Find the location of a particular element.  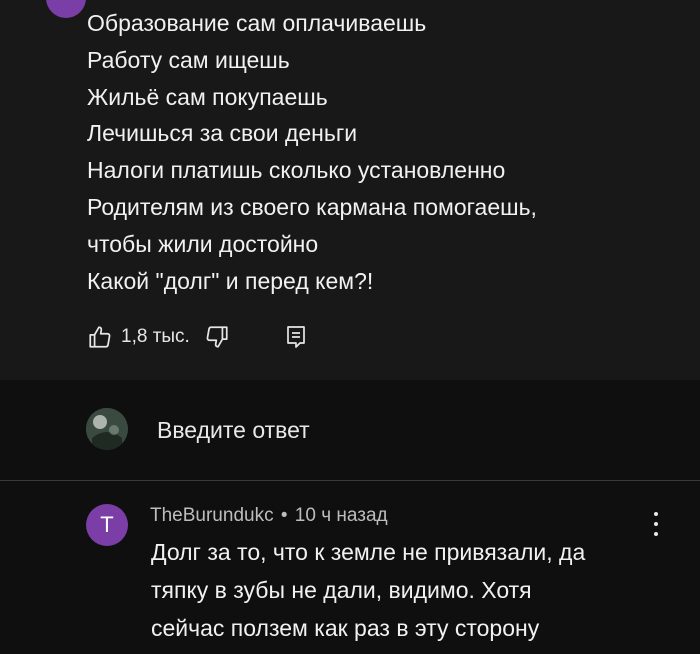

reply-input: Введите ответ is located at coordinates (233, 430).